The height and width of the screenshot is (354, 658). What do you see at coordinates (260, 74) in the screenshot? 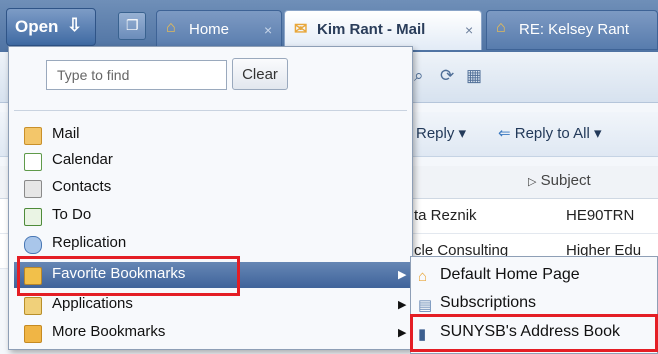
I see `clear-button: Clear` at bounding box center [260, 74].